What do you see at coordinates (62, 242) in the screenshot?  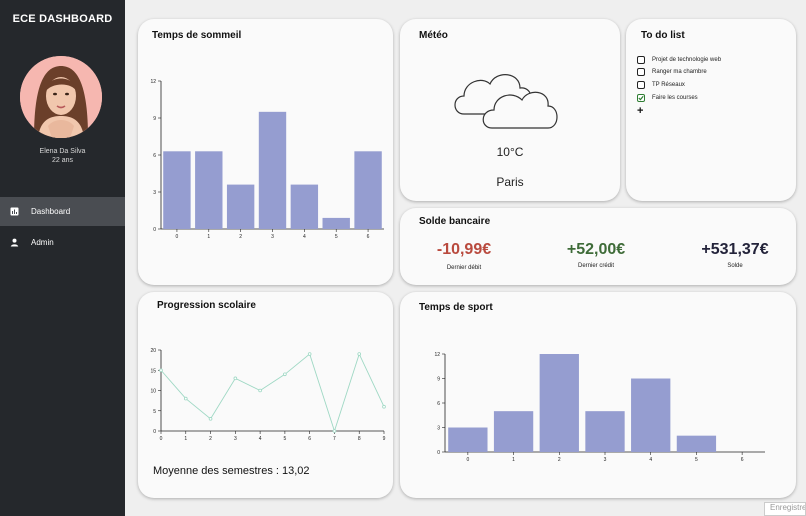 I see `nav-admin: Admin` at bounding box center [62, 242].